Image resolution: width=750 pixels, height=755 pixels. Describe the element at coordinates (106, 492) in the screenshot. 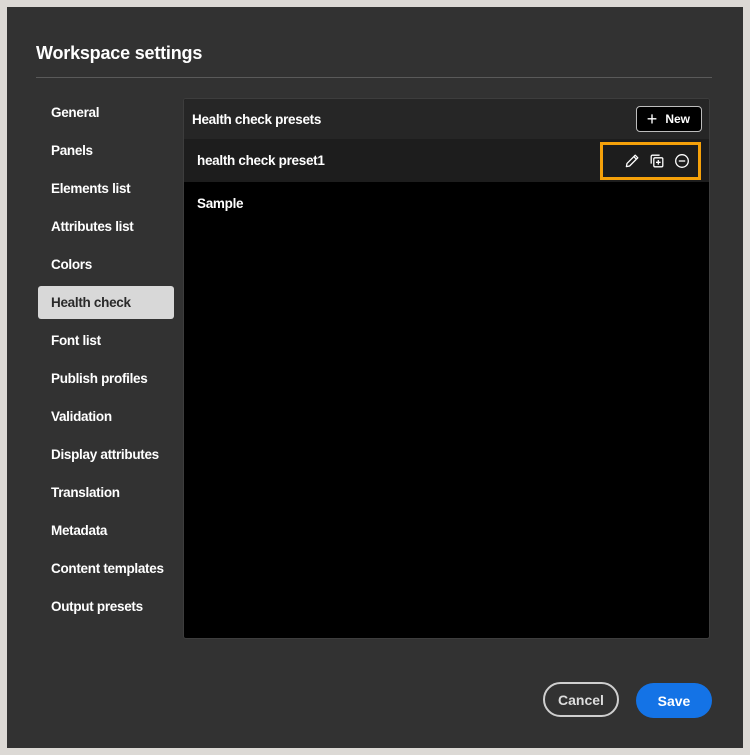

I see `sidebar-item-translation: Translation` at that location.